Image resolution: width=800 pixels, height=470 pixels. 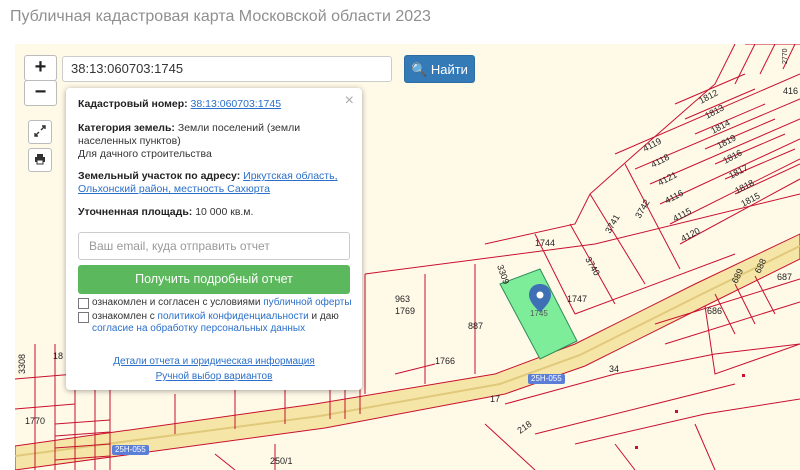 I want to click on print-button, so click(x=40, y=160).